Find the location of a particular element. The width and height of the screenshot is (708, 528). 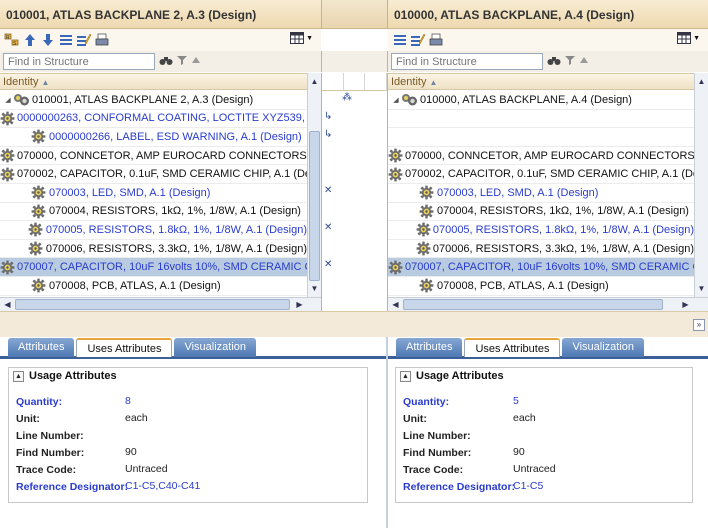

left-find-bar is located at coordinates (160, 61).